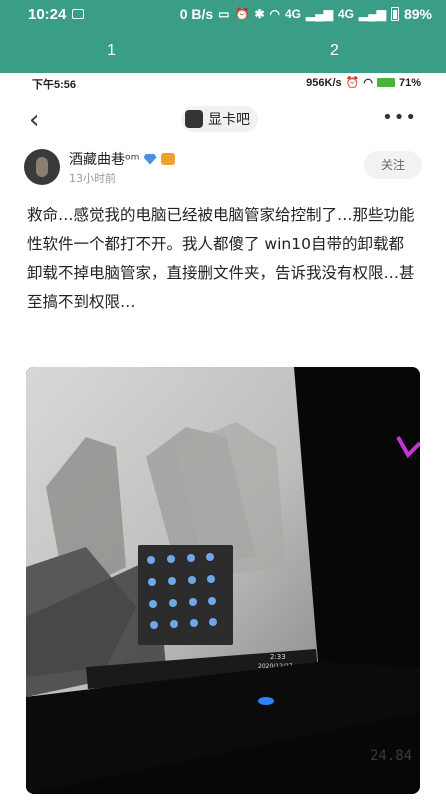 The image size is (446, 800). Describe the element at coordinates (394, 14) in the screenshot. I see `battery-icon` at that location.